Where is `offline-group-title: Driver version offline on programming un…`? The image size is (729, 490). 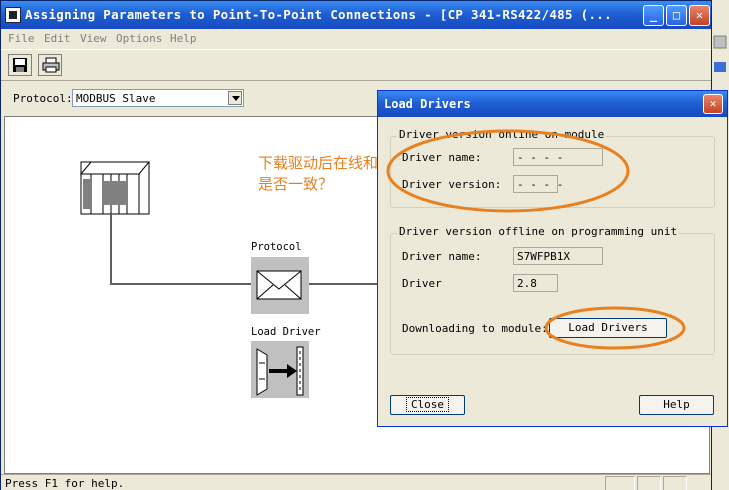 offline-group-title: Driver version offline on programming un… is located at coordinates (538, 231).